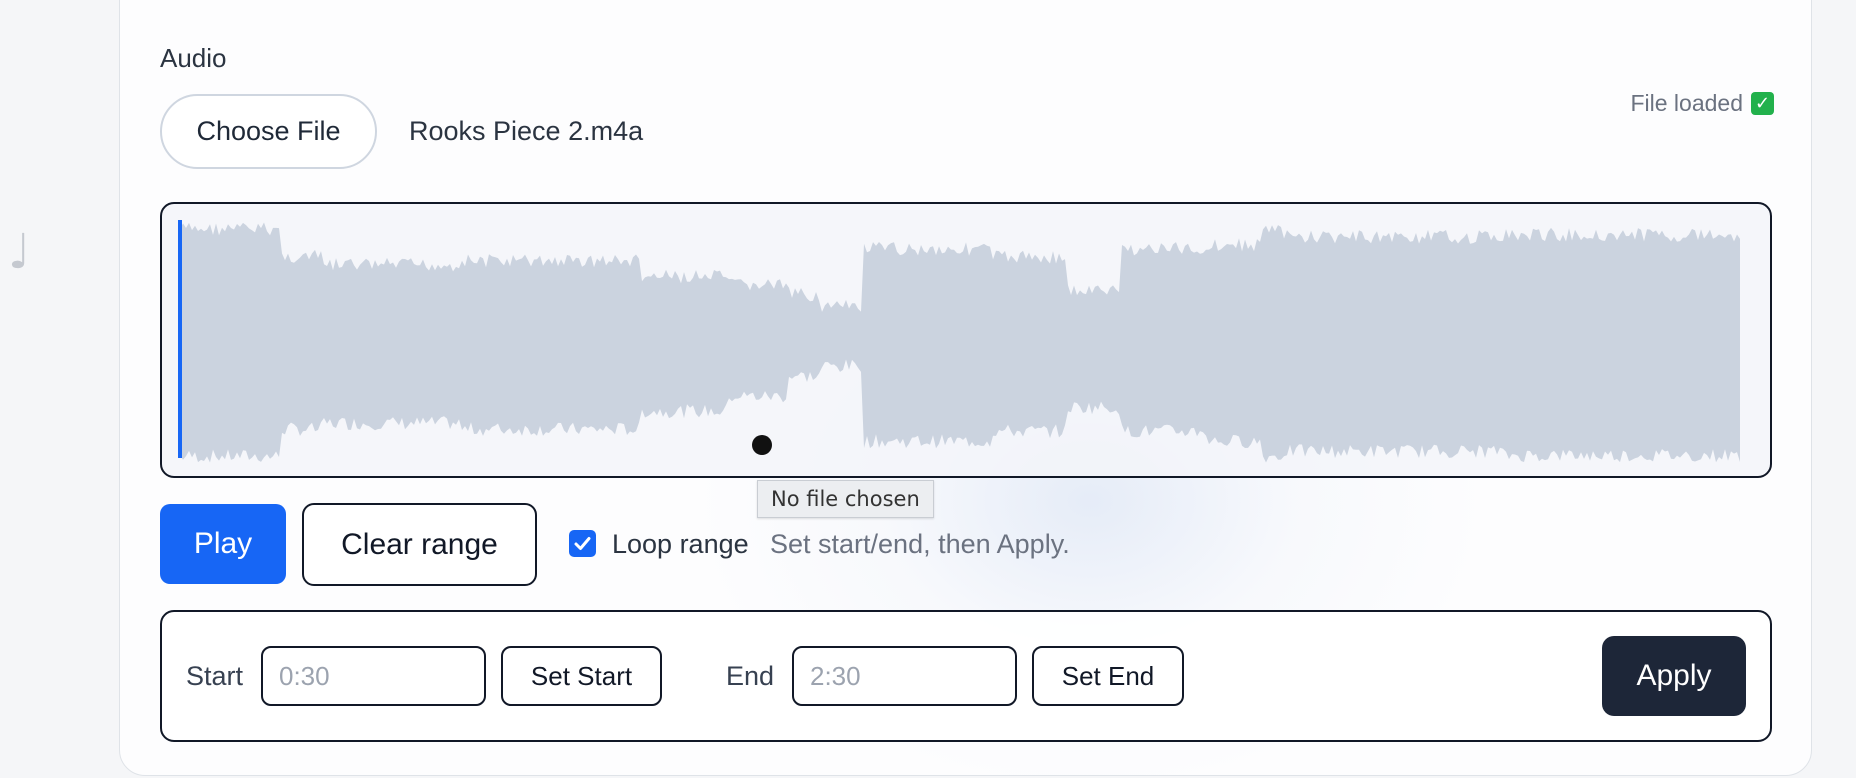 Image resolution: width=1856 pixels, height=778 pixels. I want to click on loop-range-checkbox, so click(582, 543).